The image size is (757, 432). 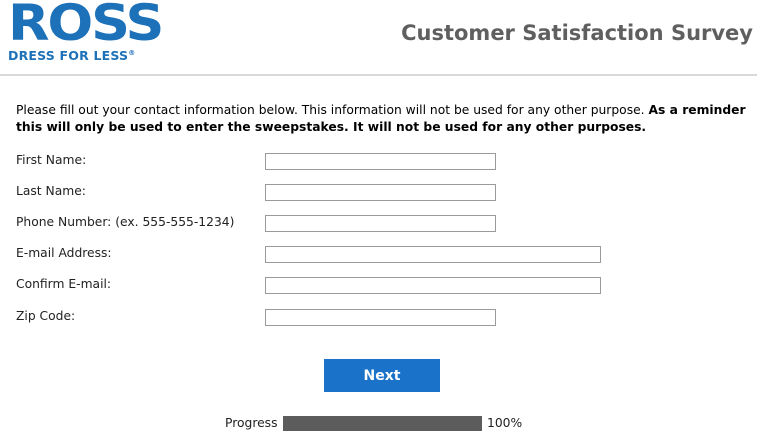 What do you see at coordinates (125, 222) in the screenshot?
I see `phone-label: Phone Number: (ex. 555-555-1234)` at bounding box center [125, 222].